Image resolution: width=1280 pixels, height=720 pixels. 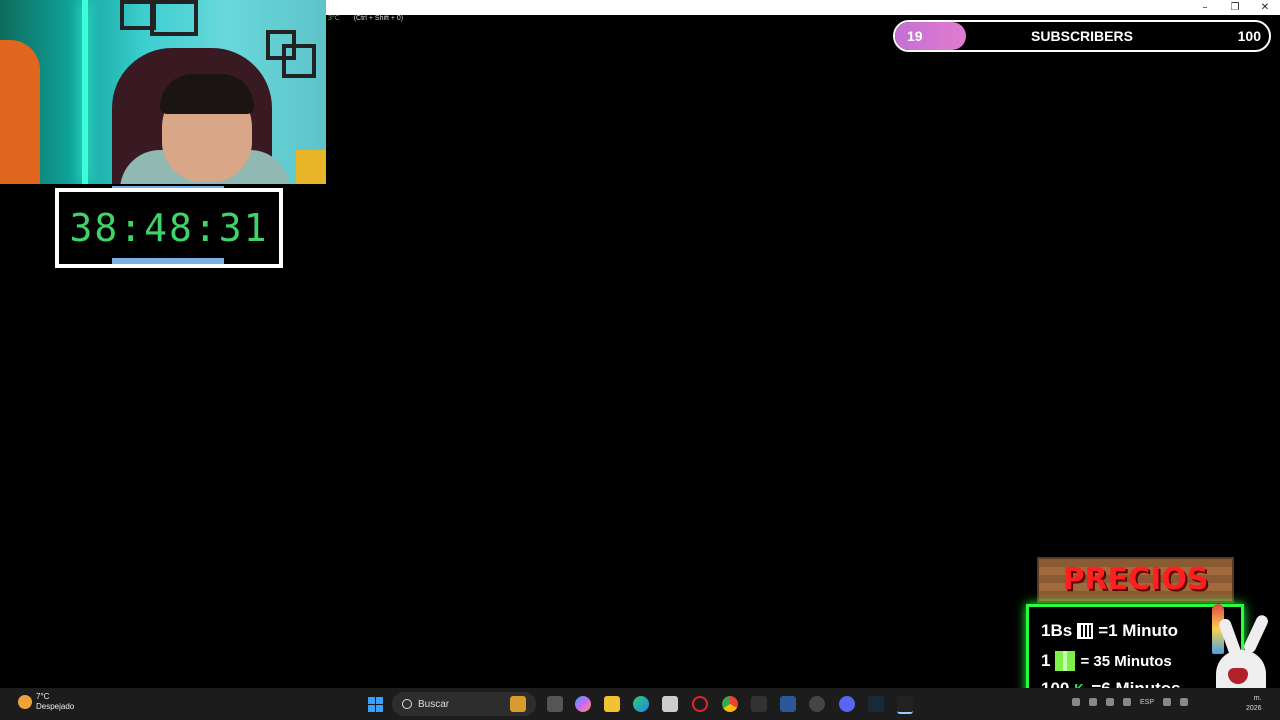 I want to click on weather-temp: 7°C, so click(x=43, y=696).